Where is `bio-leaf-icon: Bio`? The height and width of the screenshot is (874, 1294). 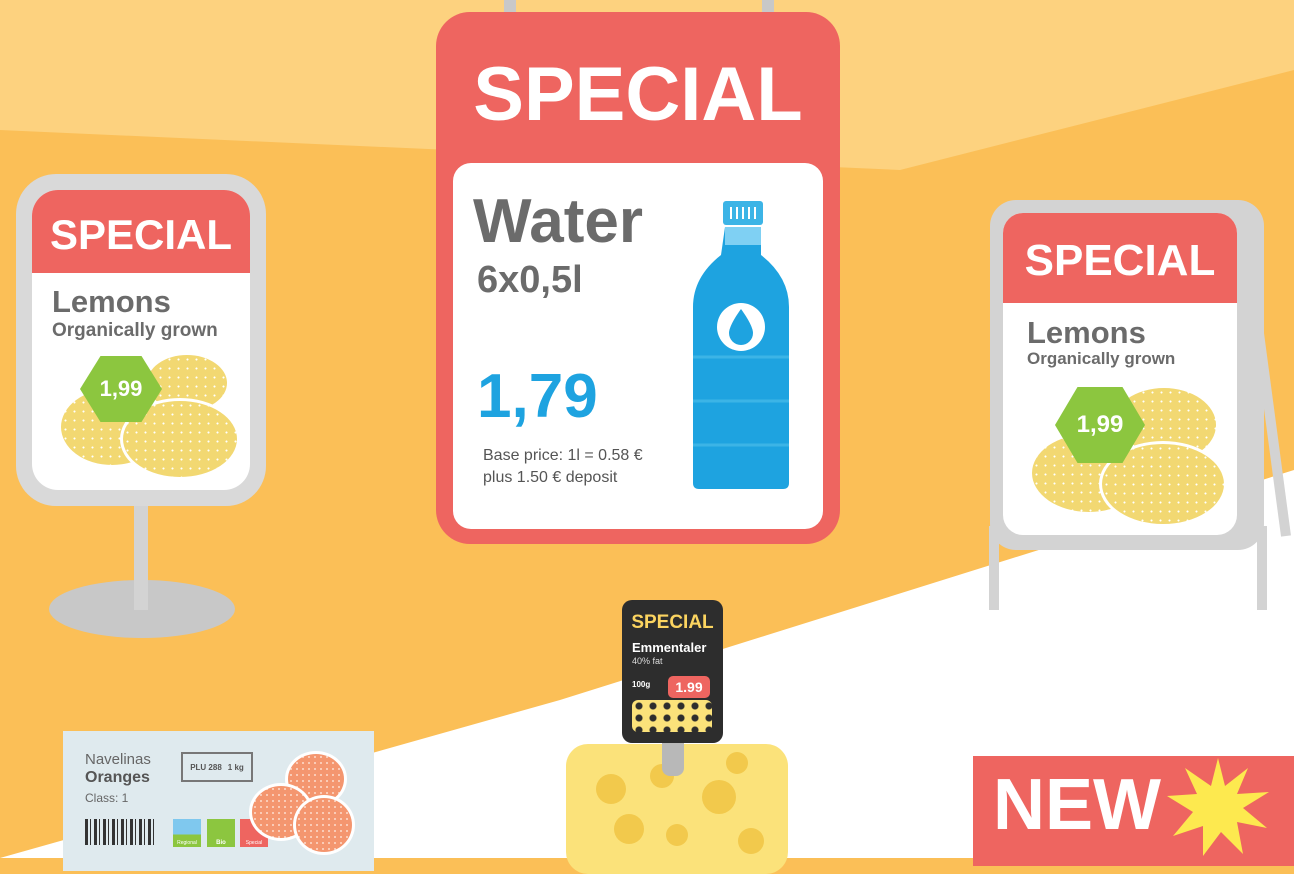 bio-leaf-icon: Bio is located at coordinates (221, 833).